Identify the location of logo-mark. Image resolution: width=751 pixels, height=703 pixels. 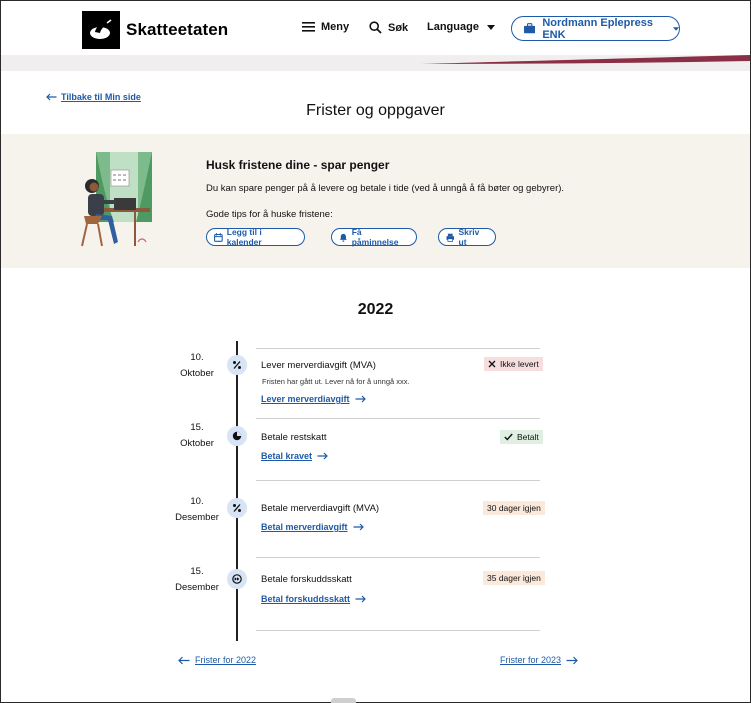
(101, 30).